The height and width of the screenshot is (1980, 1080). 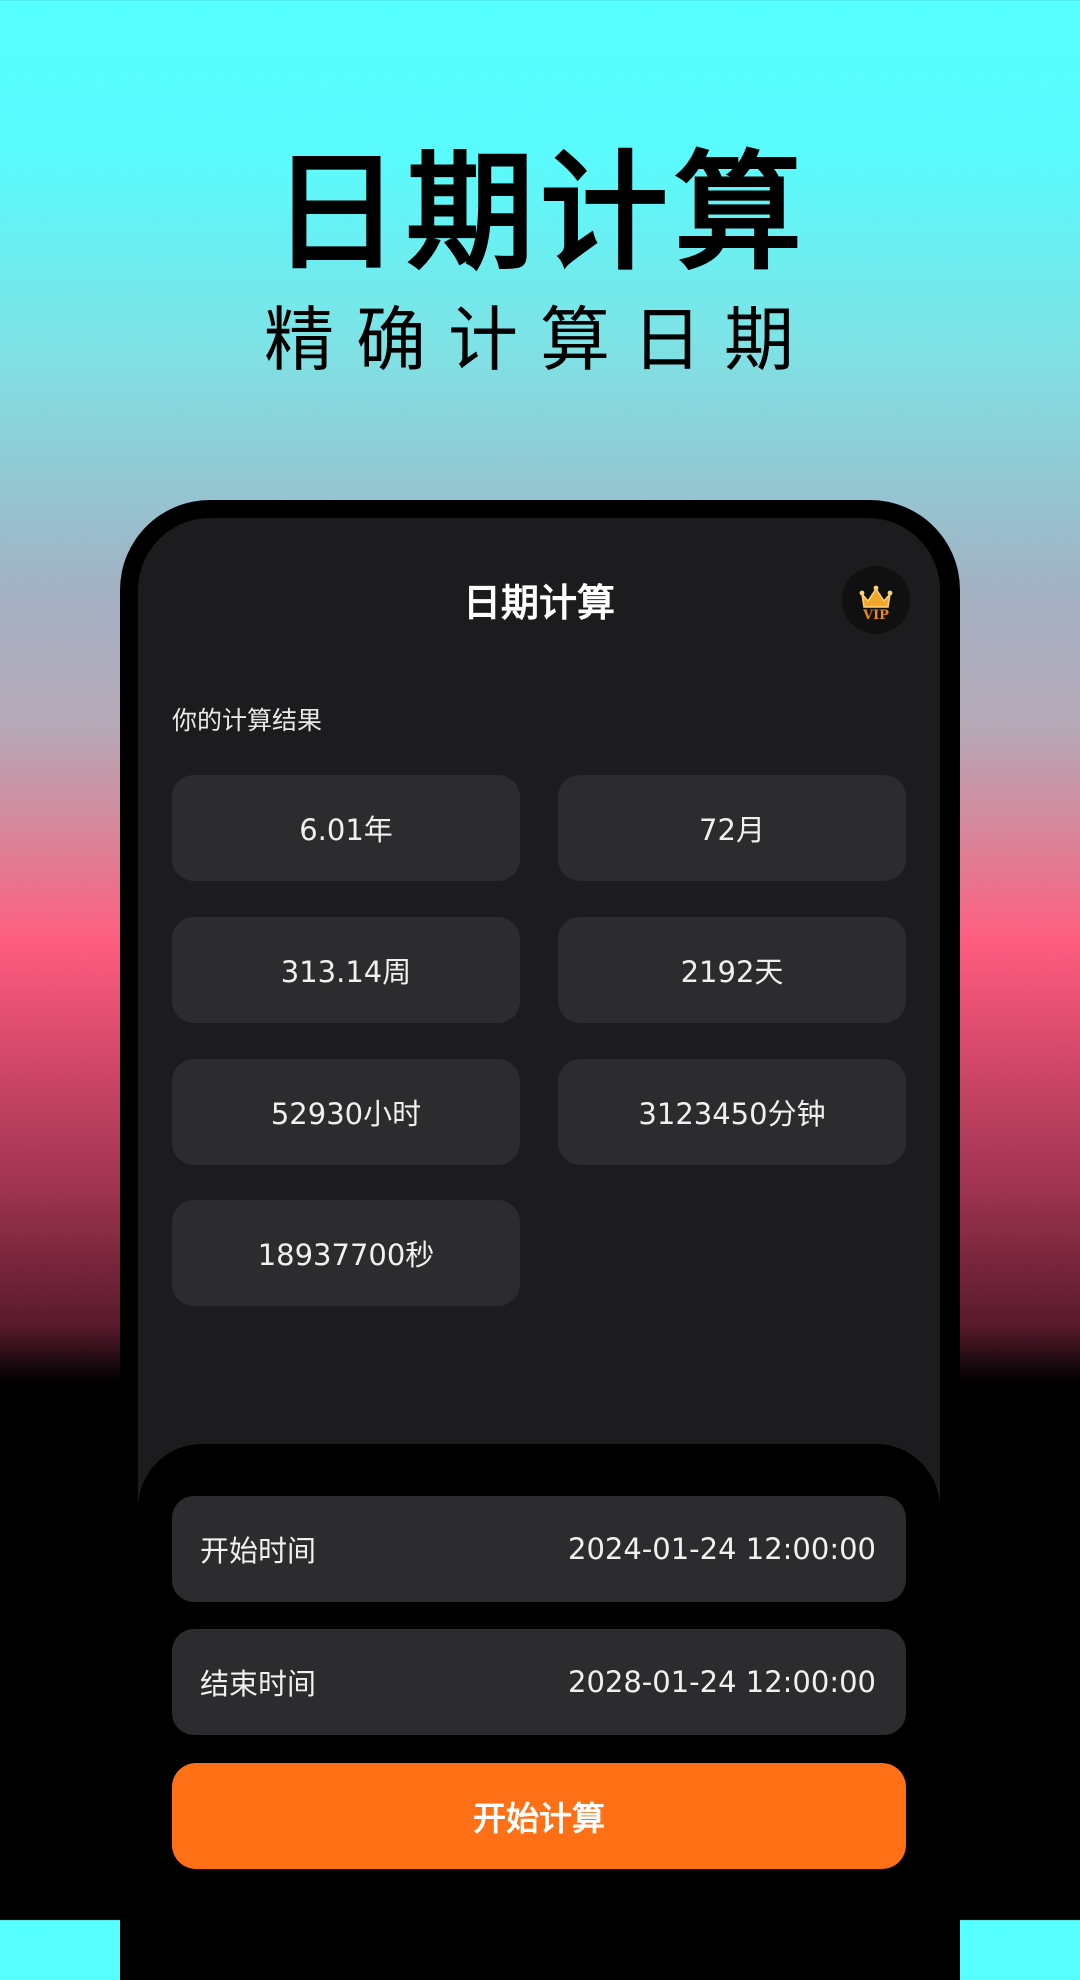 I want to click on result-years: 6.01年, so click(x=346, y=828).